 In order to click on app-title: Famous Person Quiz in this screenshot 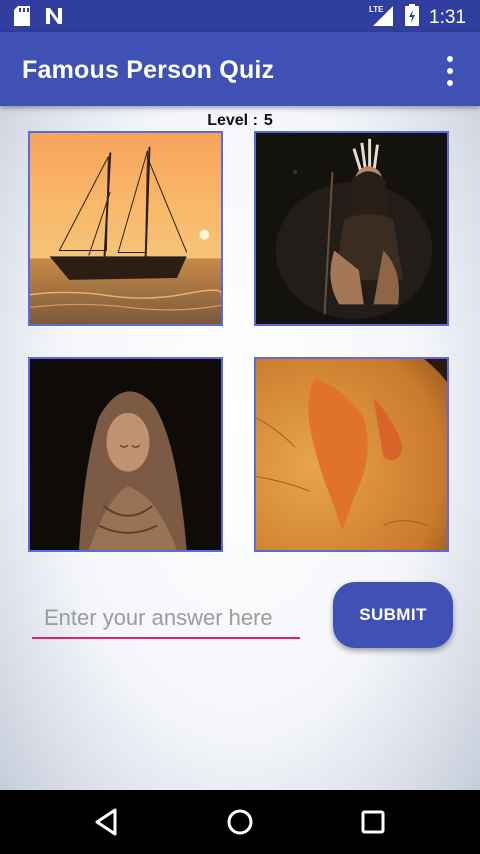, I will do `click(148, 70)`.